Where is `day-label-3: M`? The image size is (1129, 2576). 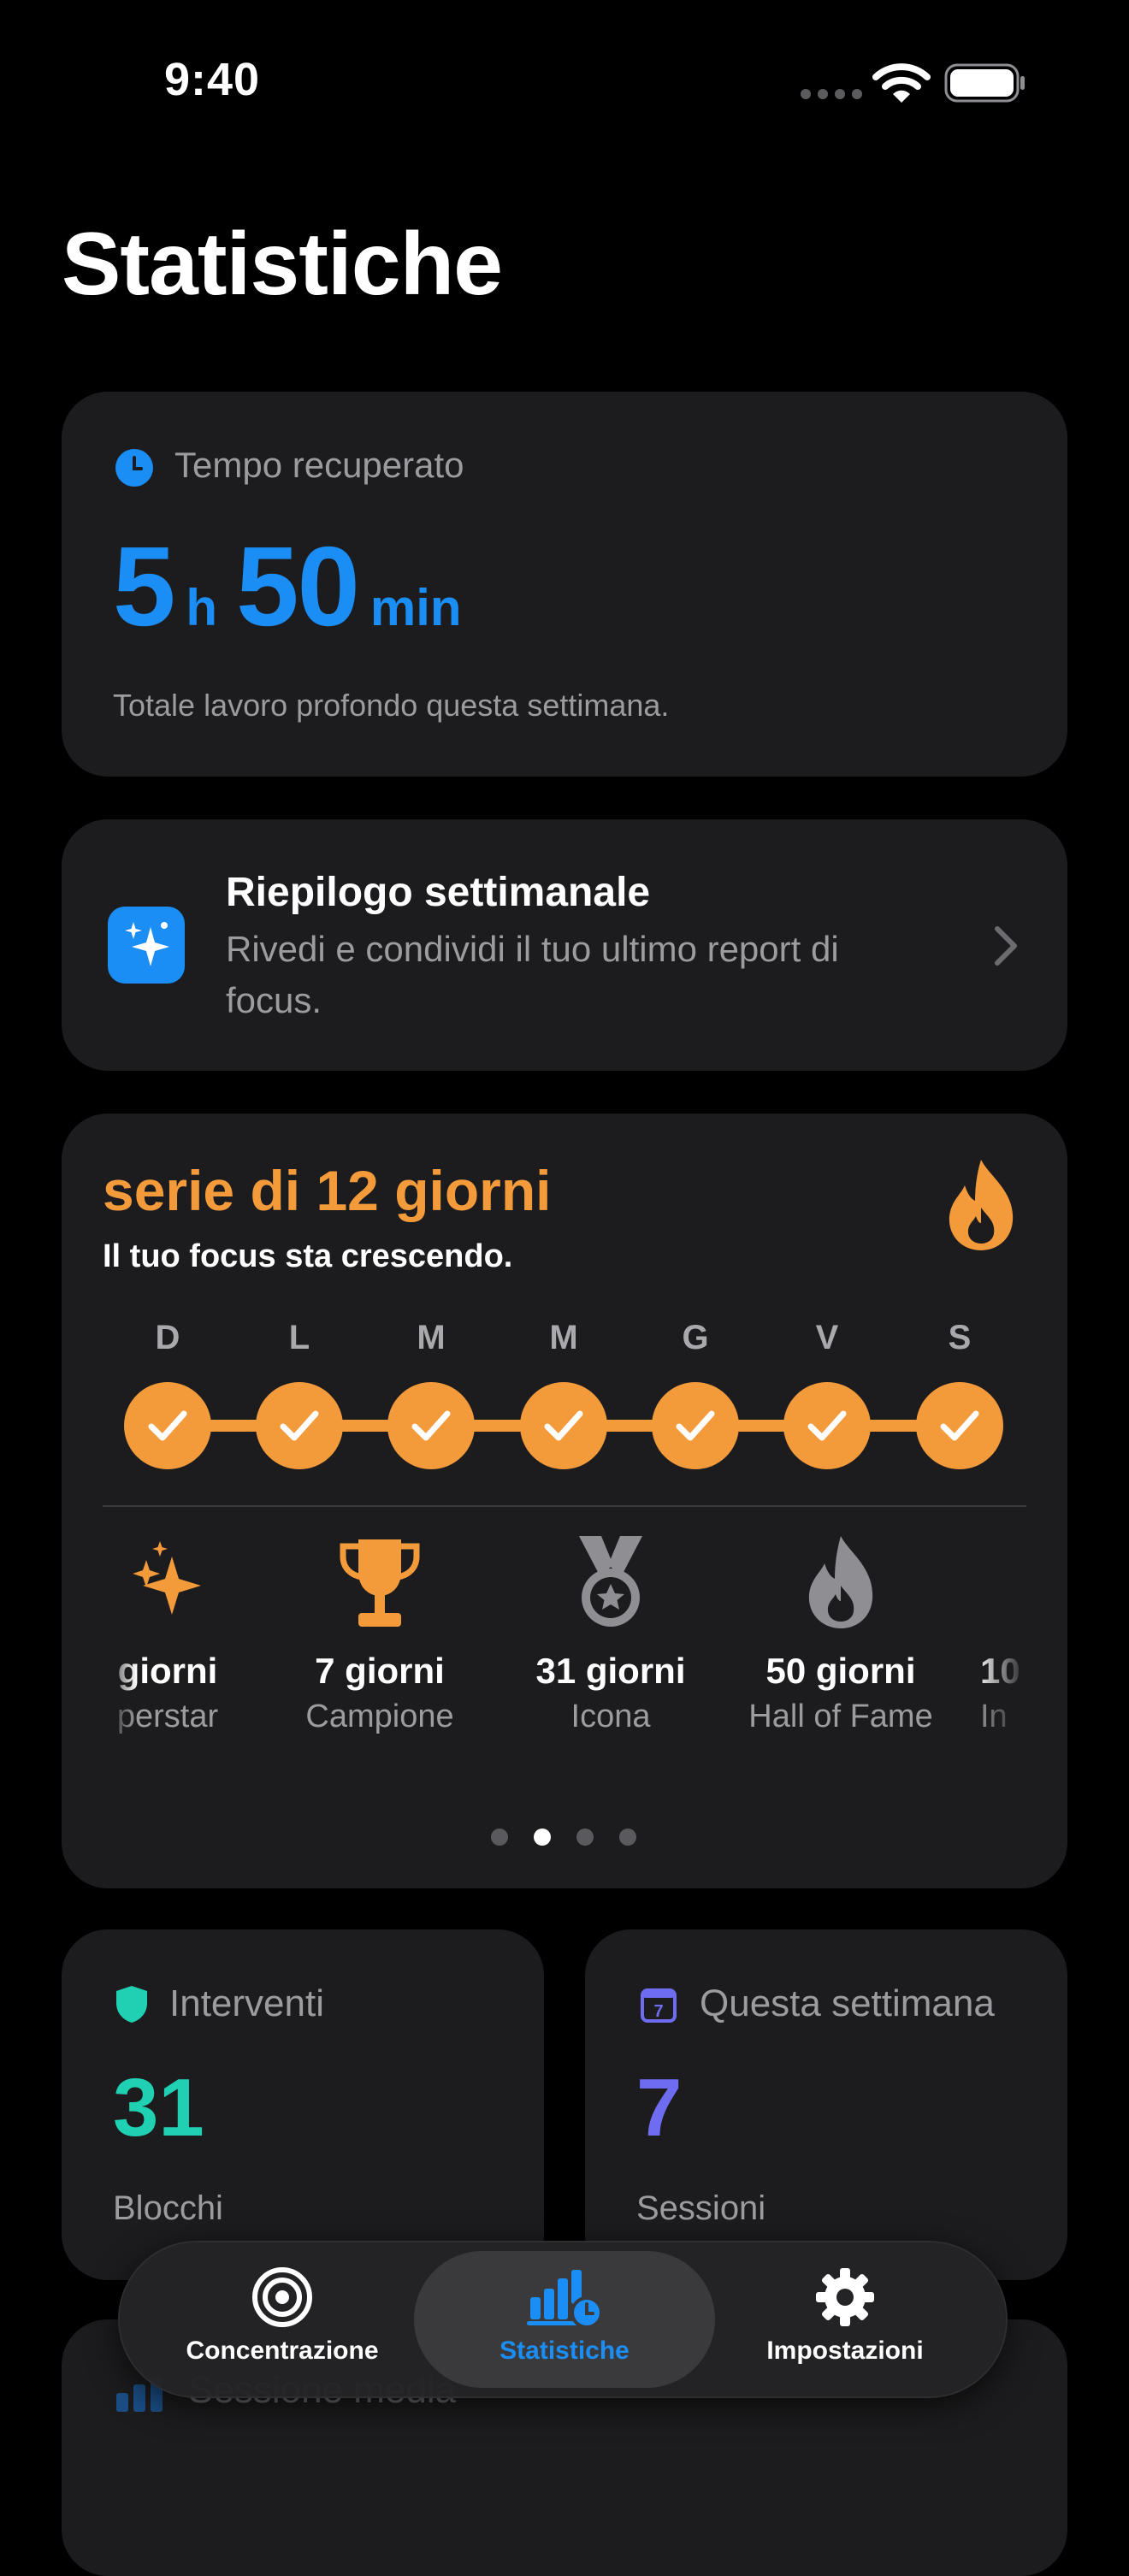 day-label-3: M is located at coordinates (563, 1337).